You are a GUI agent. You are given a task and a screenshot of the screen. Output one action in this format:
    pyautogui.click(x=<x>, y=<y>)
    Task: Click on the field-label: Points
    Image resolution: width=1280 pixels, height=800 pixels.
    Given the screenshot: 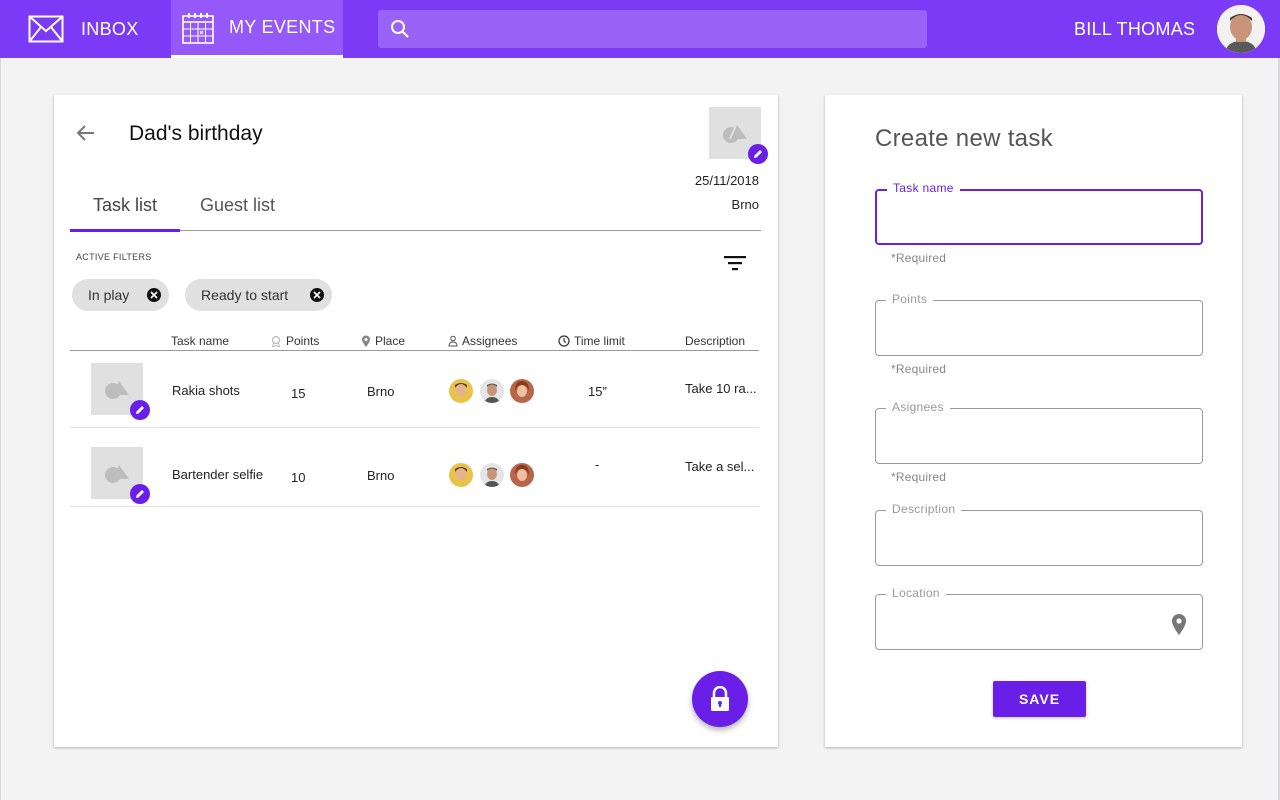 What is the action you would take?
    pyautogui.click(x=910, y=299)
    